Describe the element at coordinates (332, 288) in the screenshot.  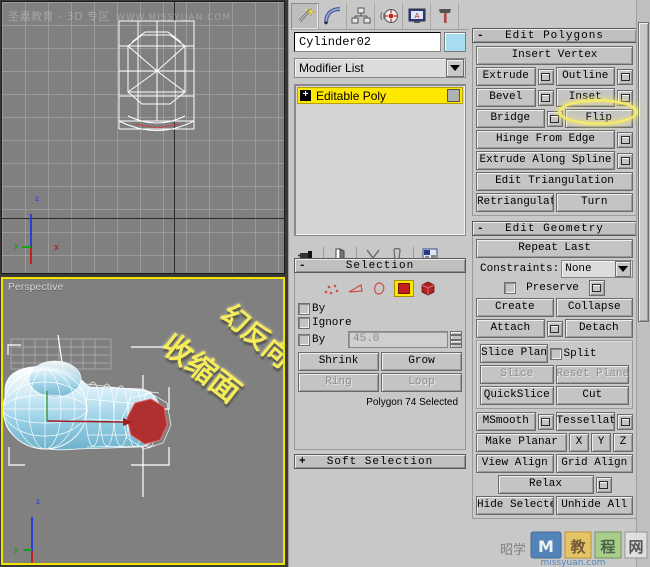
I see `subobject-vertex-button` at that location.